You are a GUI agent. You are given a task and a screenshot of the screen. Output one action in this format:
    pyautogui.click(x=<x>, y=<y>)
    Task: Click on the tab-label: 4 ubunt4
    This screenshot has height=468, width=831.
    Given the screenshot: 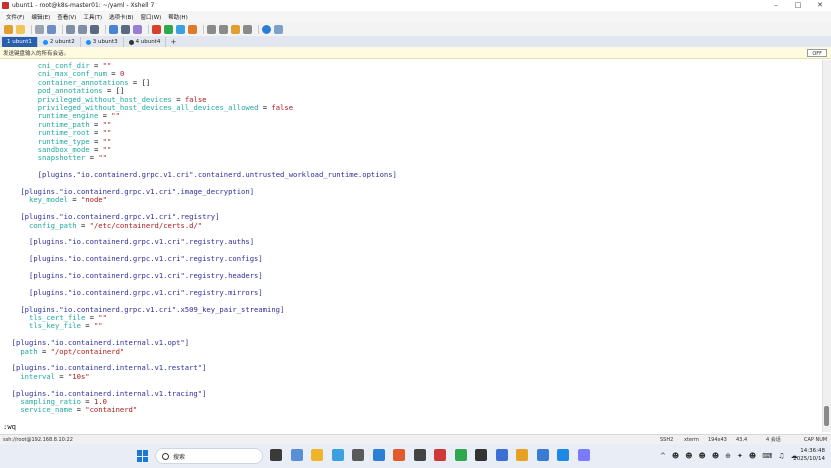 What is the action you would take?
    pyautogui.click(x=148, y=42)
    